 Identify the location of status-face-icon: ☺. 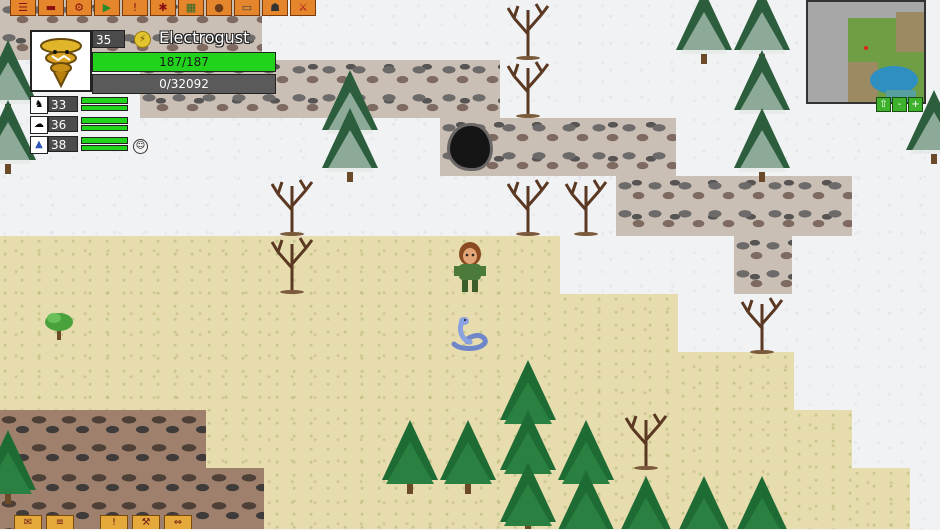
(140, 146).